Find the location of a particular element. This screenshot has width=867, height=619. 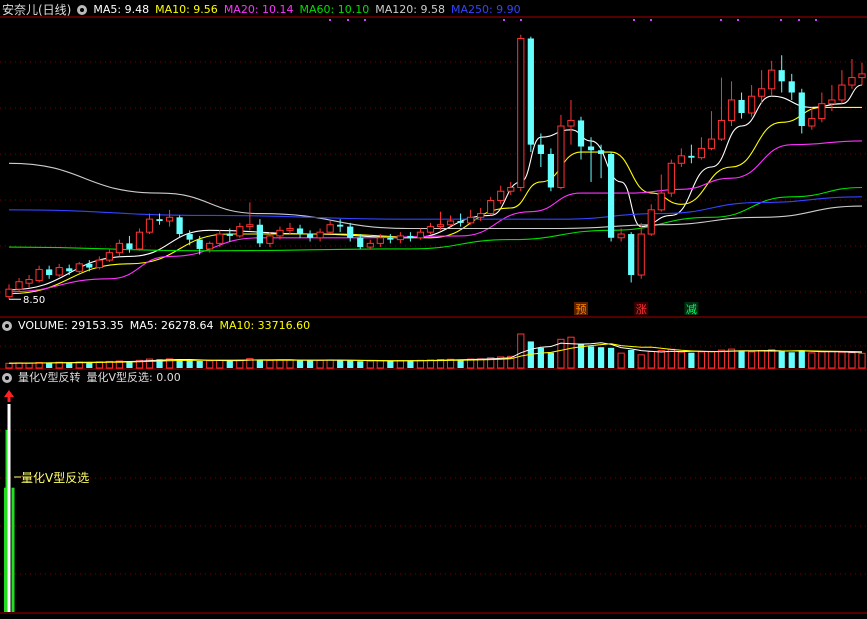

price-indicator-2: MA20: 10.14 is located at coordinates (258, 9).